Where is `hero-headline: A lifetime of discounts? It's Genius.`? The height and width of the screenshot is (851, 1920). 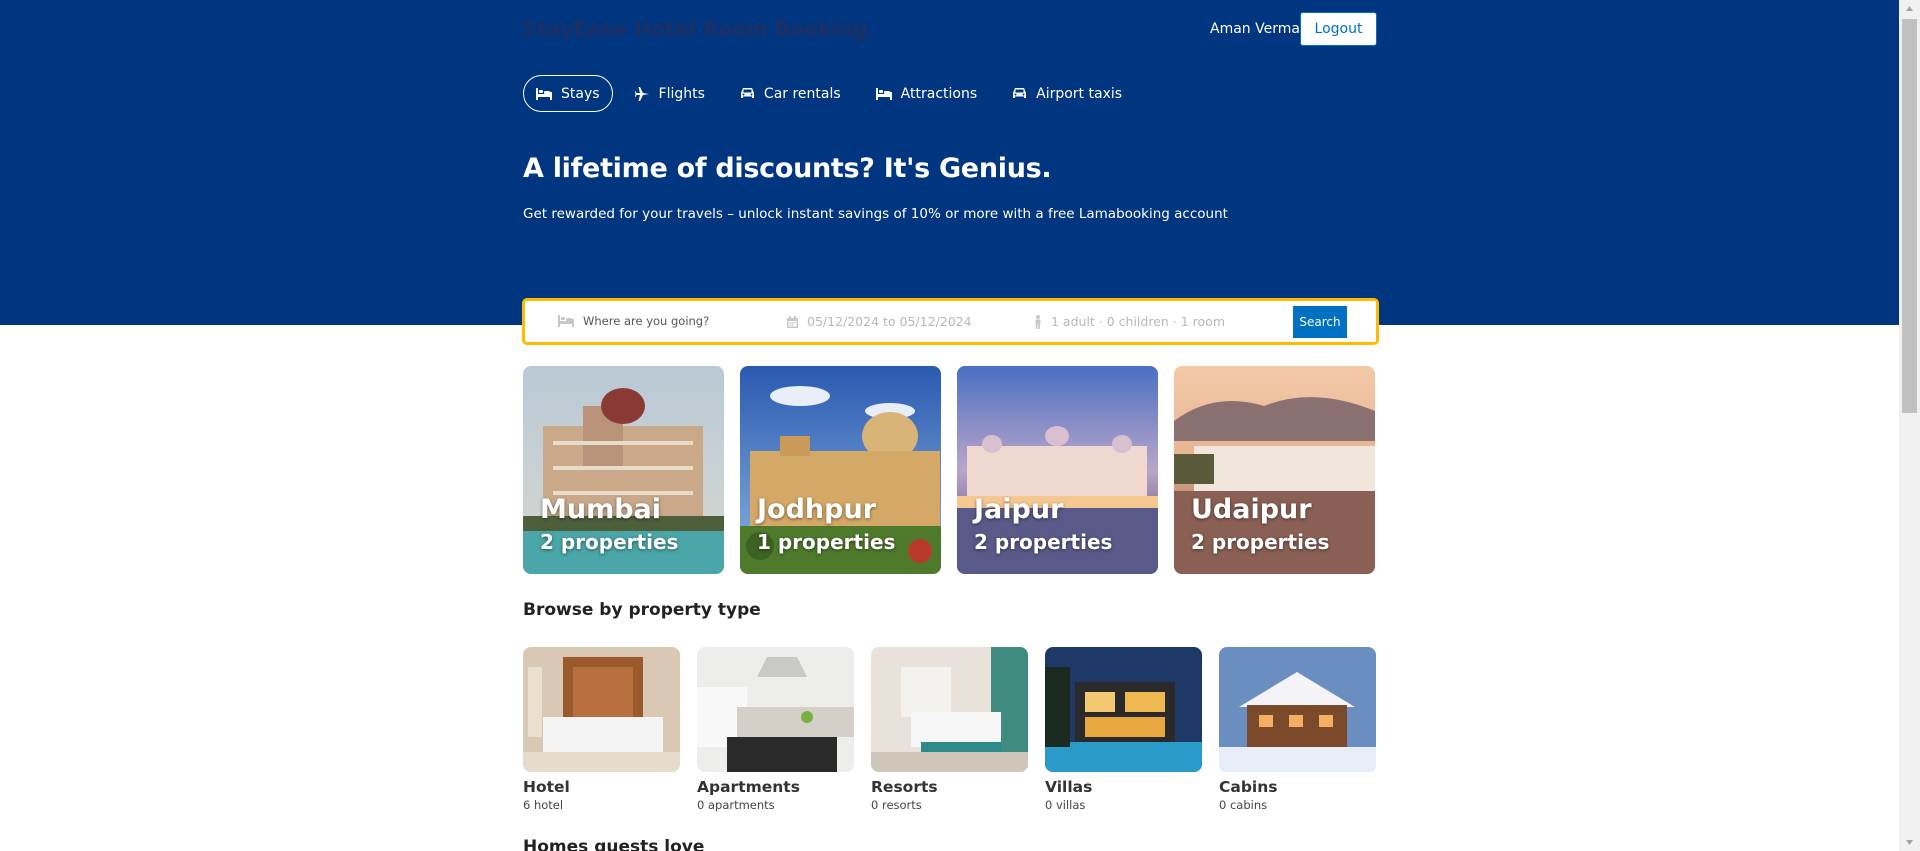
hero-headline: A lifetime of discounts? It's Genius. is located at coordinates (787, 168).